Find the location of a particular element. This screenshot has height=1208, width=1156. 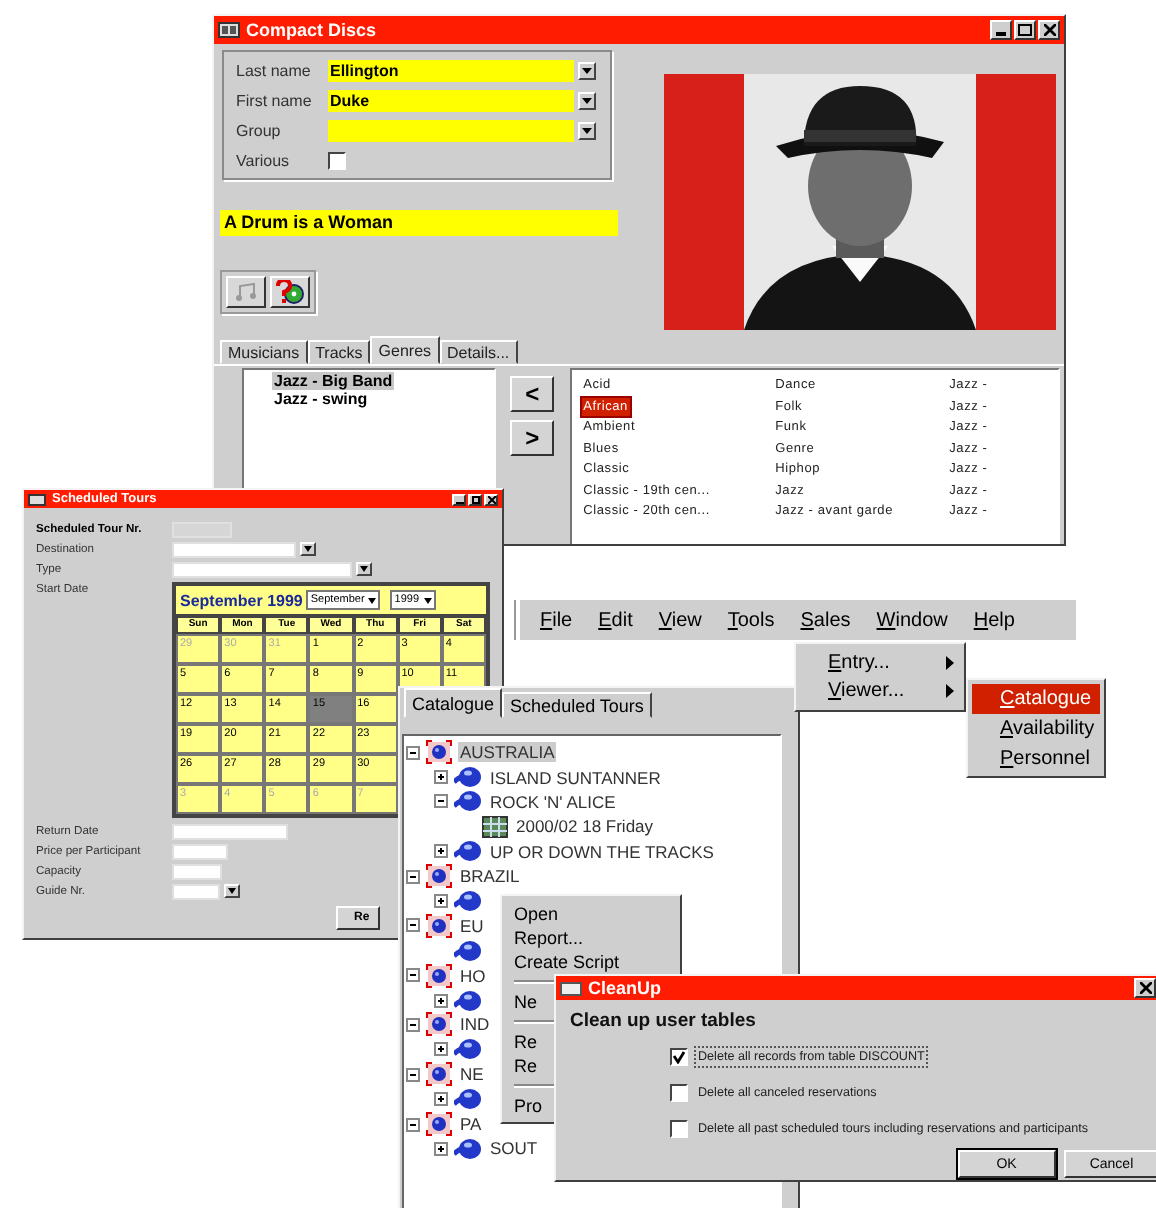

menu-item: View is located at coordinates (680, 620).